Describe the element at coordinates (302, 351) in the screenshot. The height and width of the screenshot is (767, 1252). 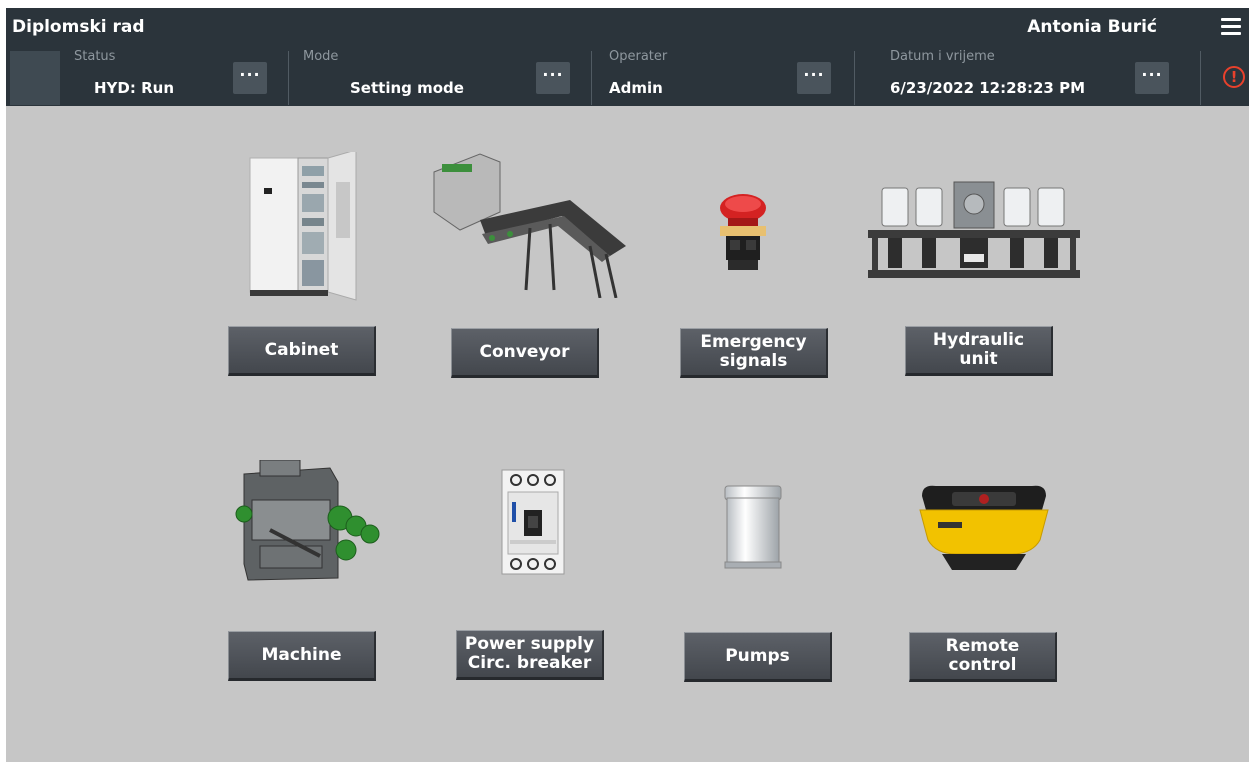
I see `cabinet-button: Cabinet` at that location.